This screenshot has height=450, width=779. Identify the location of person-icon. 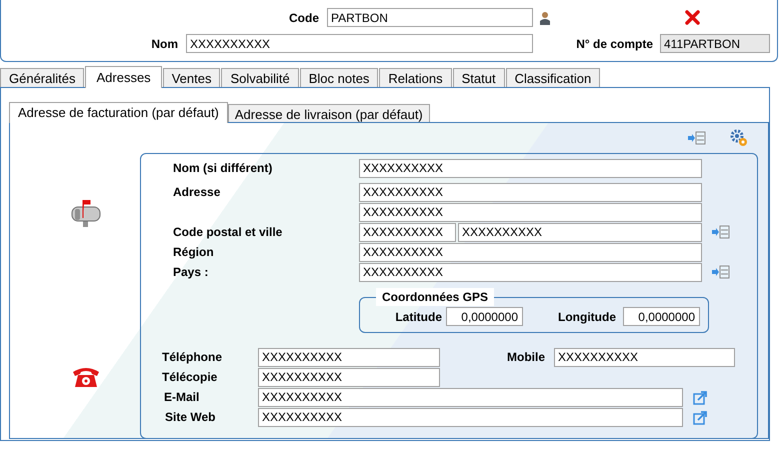
(545, 17).